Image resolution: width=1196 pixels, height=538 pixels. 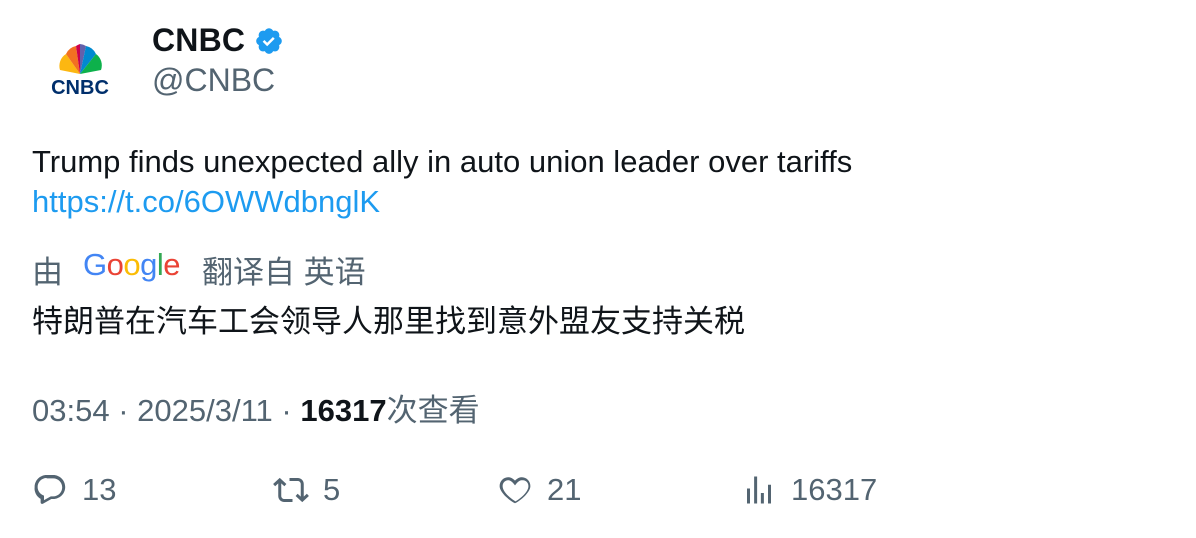 What do you see at coordinates (442, 202) in the screenshot?
I see `tweet-link: https://t.co/6OWWdbnglK` at bounding box center [442, 202].